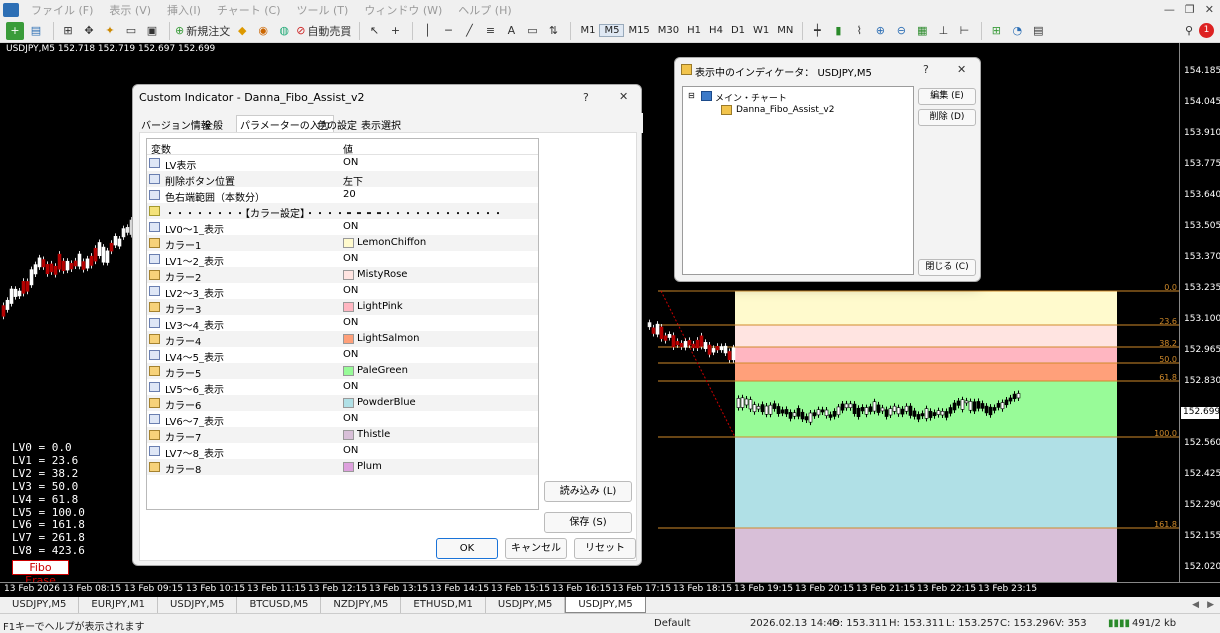  Describe the element at coordinates (176, 124) in the screenshot. I see `tab-version: バージョン情報` at that location.